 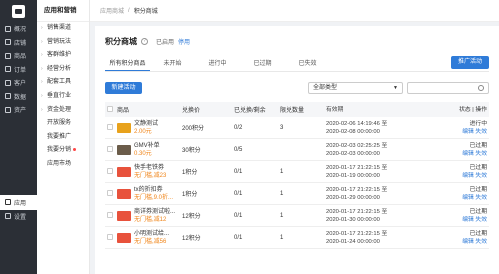 What do you see at coordinates (63, 151) in the screenshot?
I see `subnav-item: 我要分销` at bounding box center [63, 151].